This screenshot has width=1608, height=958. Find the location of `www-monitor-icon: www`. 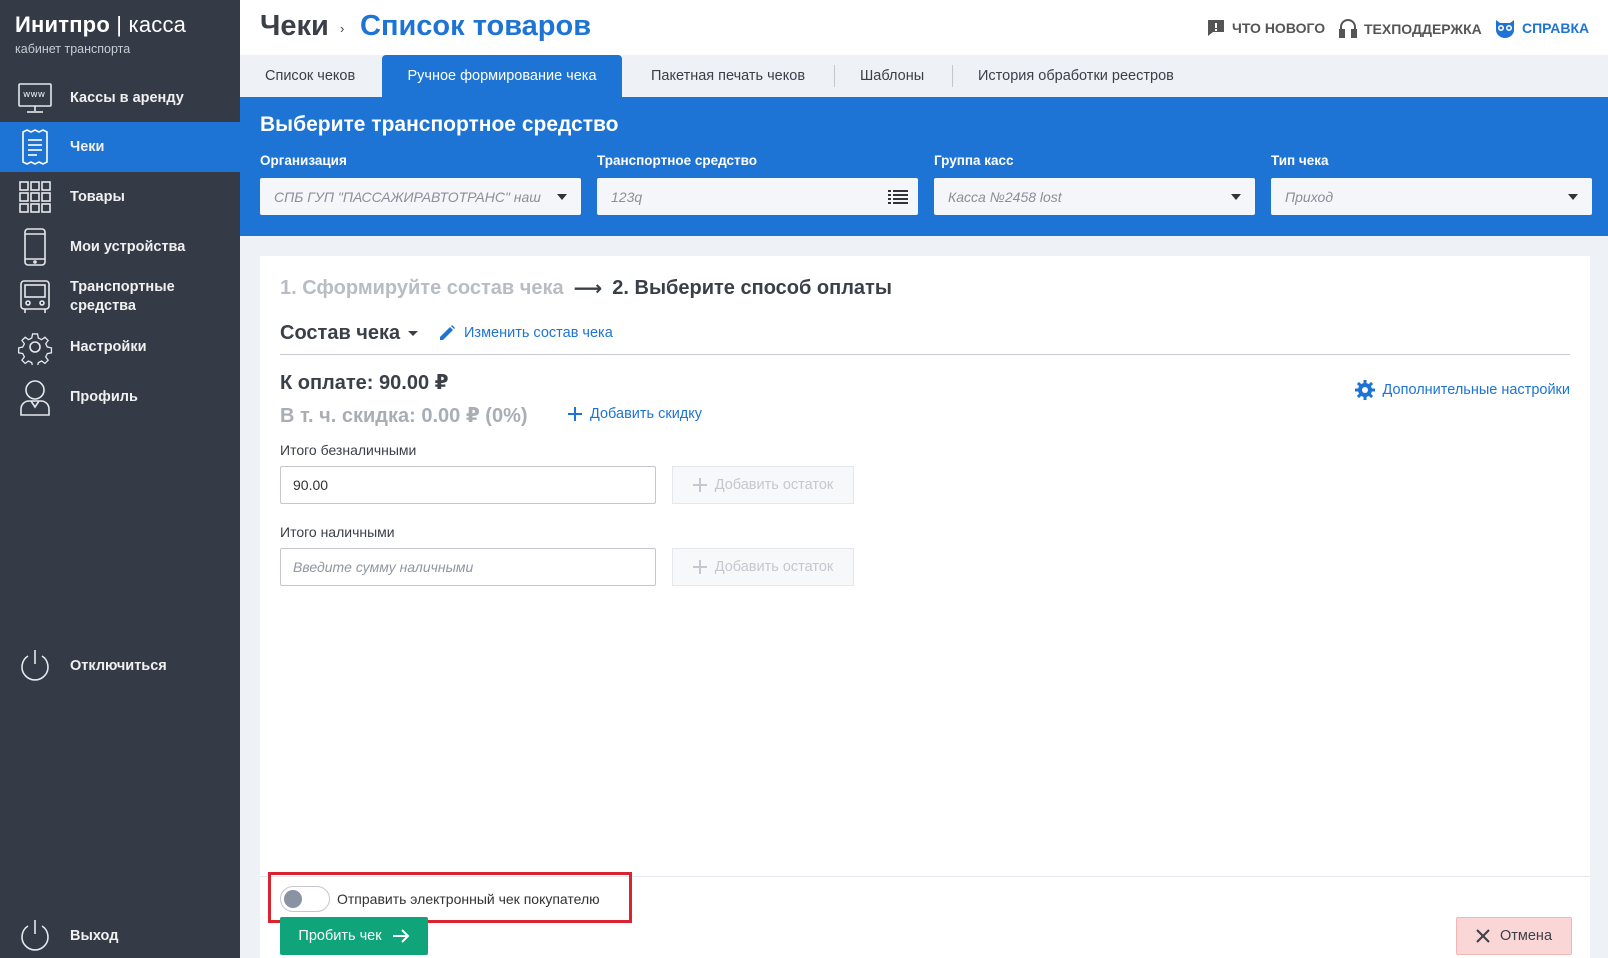

www-monitor-icon: www is located at coordinates (35, 98).